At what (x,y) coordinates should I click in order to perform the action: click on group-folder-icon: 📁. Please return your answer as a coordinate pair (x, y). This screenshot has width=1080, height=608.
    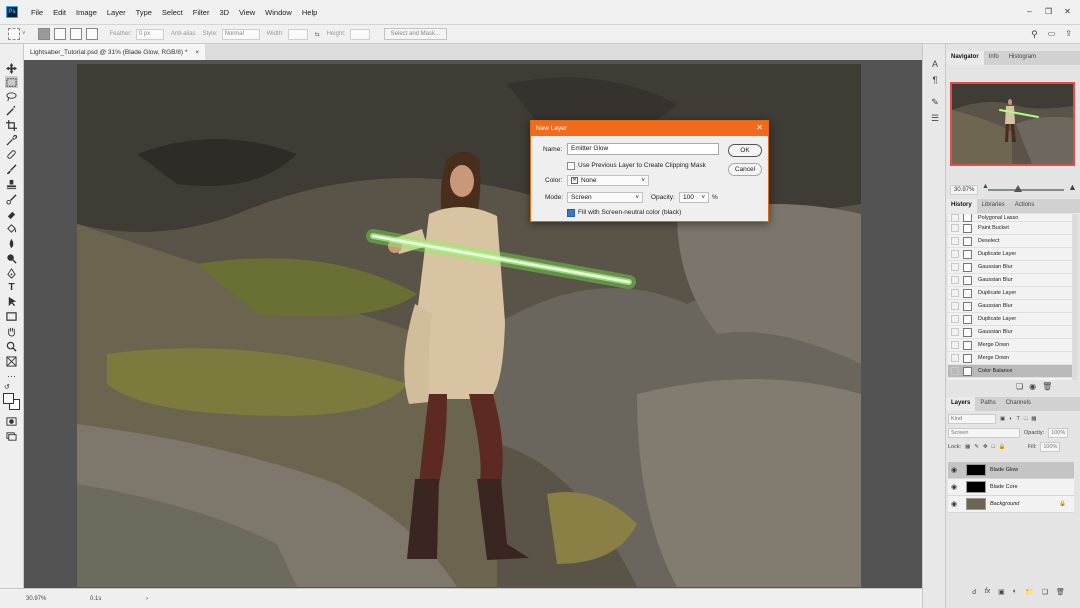
    Looking at the image, I should click on (1029, 592).